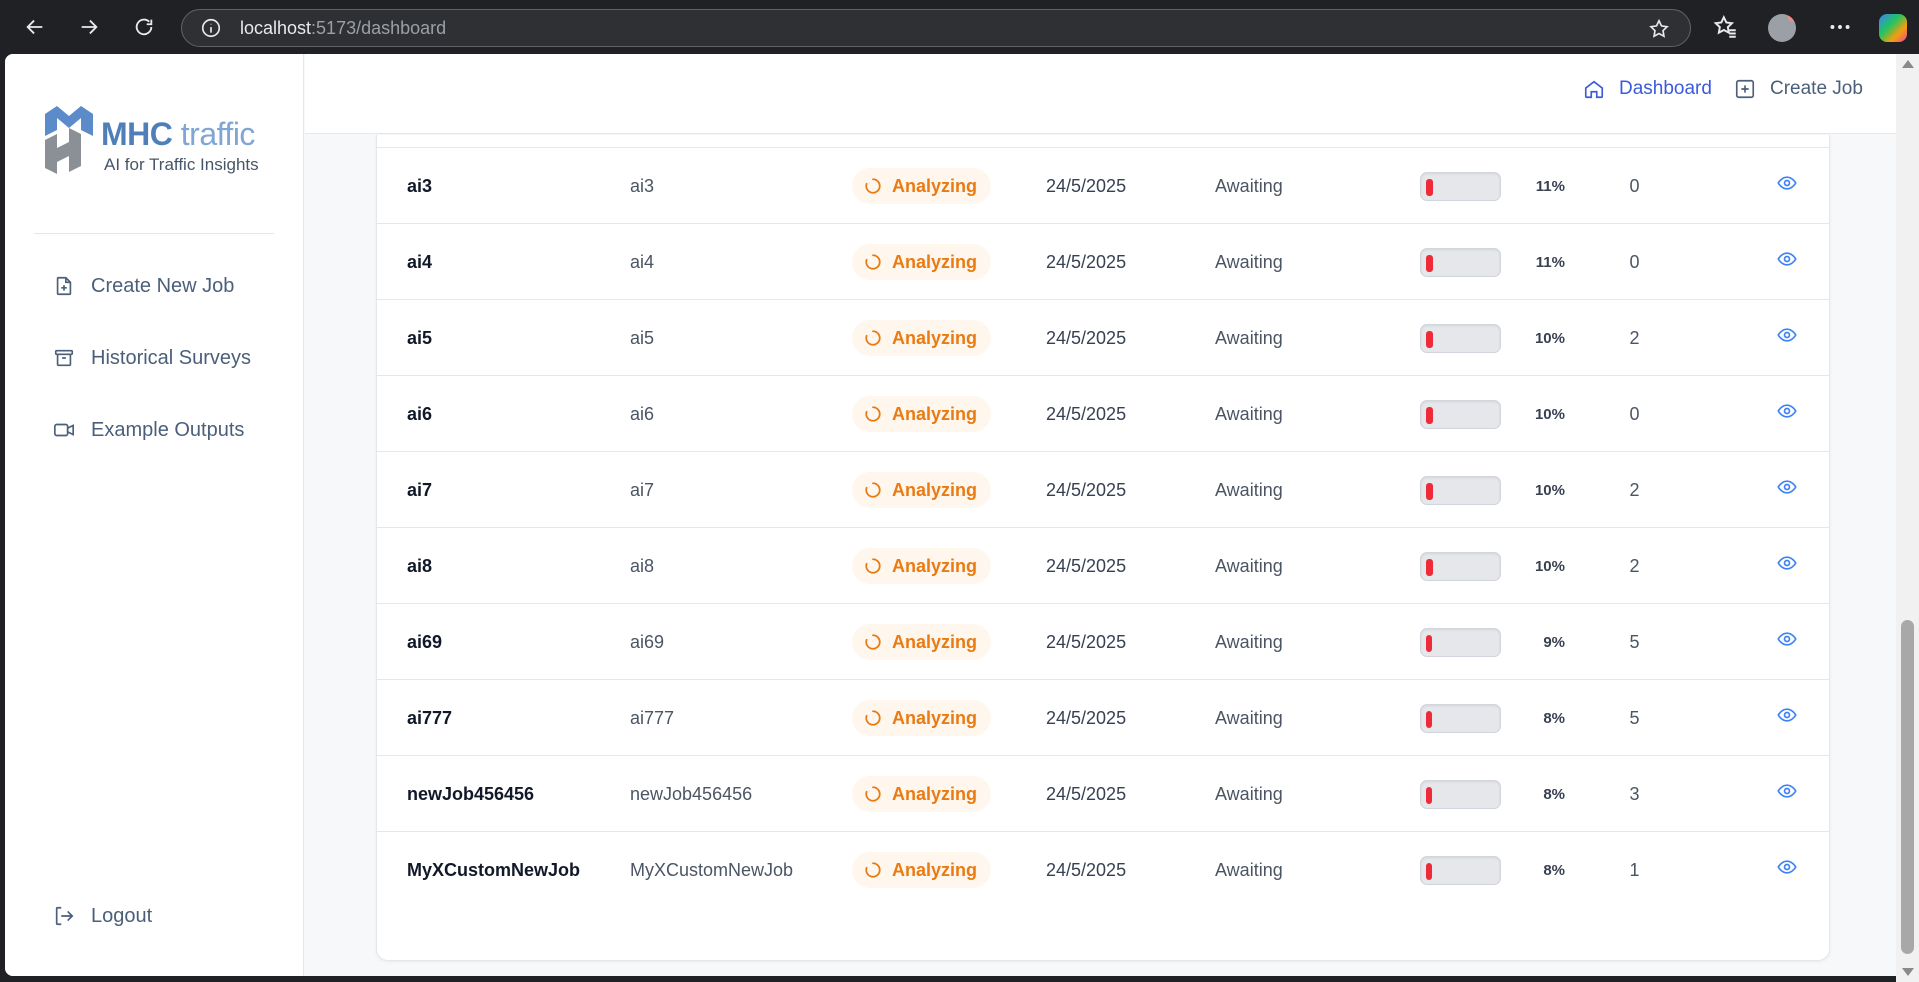  Describe the element at coordinates (1554, 642) in the screenshot. I see `progress-percent: 9%` at that location.